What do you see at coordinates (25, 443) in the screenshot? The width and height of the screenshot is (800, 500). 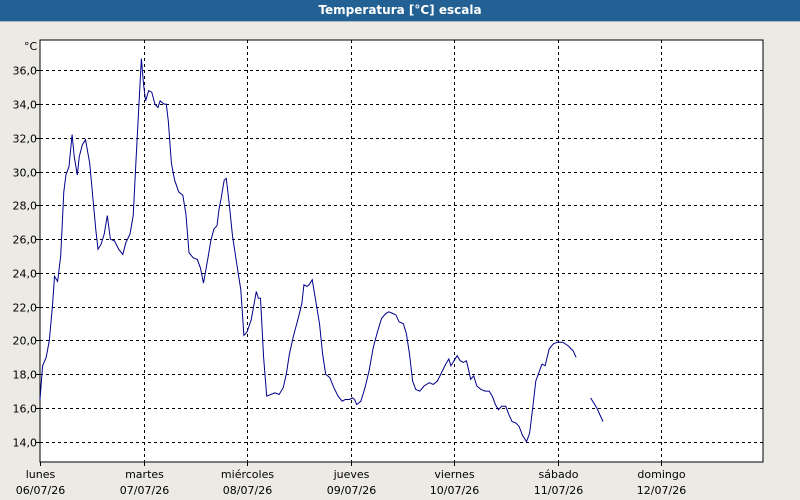 I see `y-tick-label: 14,0` at bounding box center [25, 443].